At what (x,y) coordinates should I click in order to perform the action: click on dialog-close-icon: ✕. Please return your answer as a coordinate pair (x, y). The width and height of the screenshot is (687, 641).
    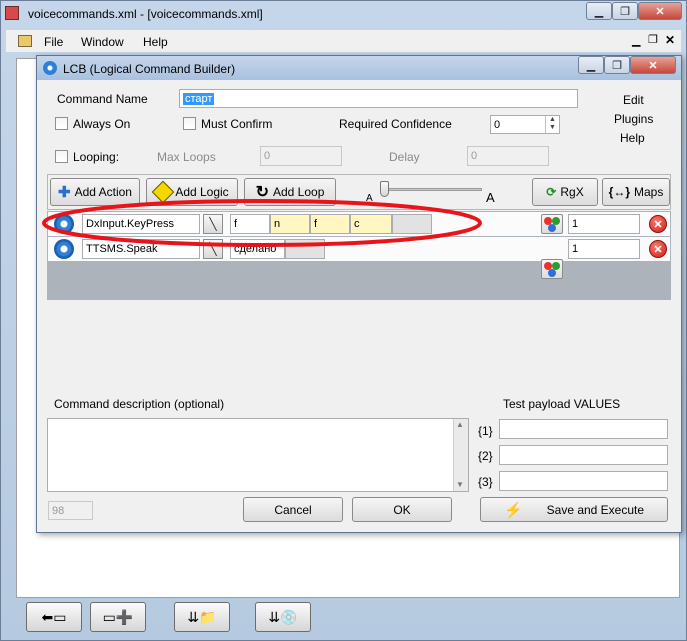
    Looking at the image, I should click on (653, 65).